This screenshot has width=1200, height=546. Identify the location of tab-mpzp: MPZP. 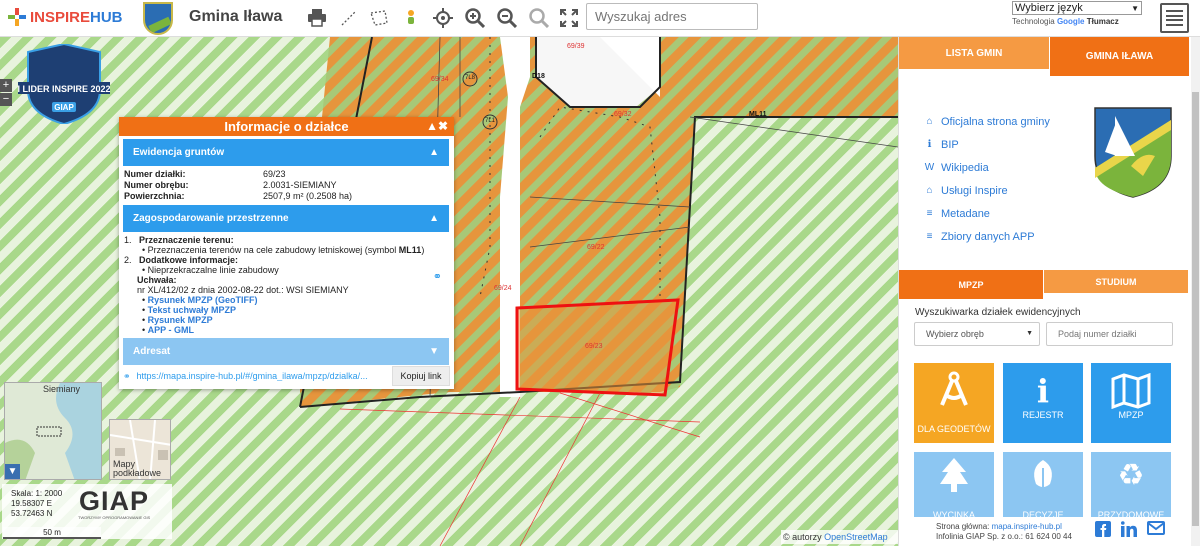
(971, 284).